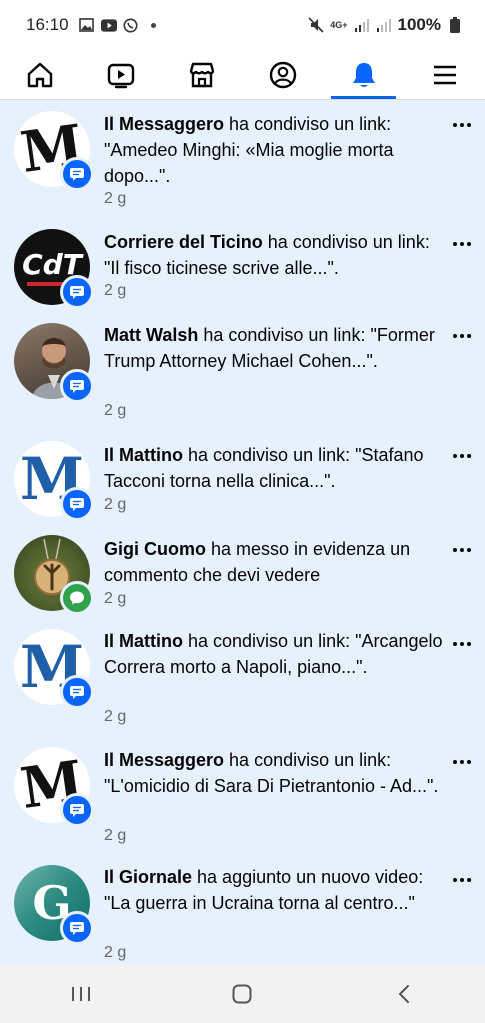  I want to click on recent-apps-icon, so click(80, 994).